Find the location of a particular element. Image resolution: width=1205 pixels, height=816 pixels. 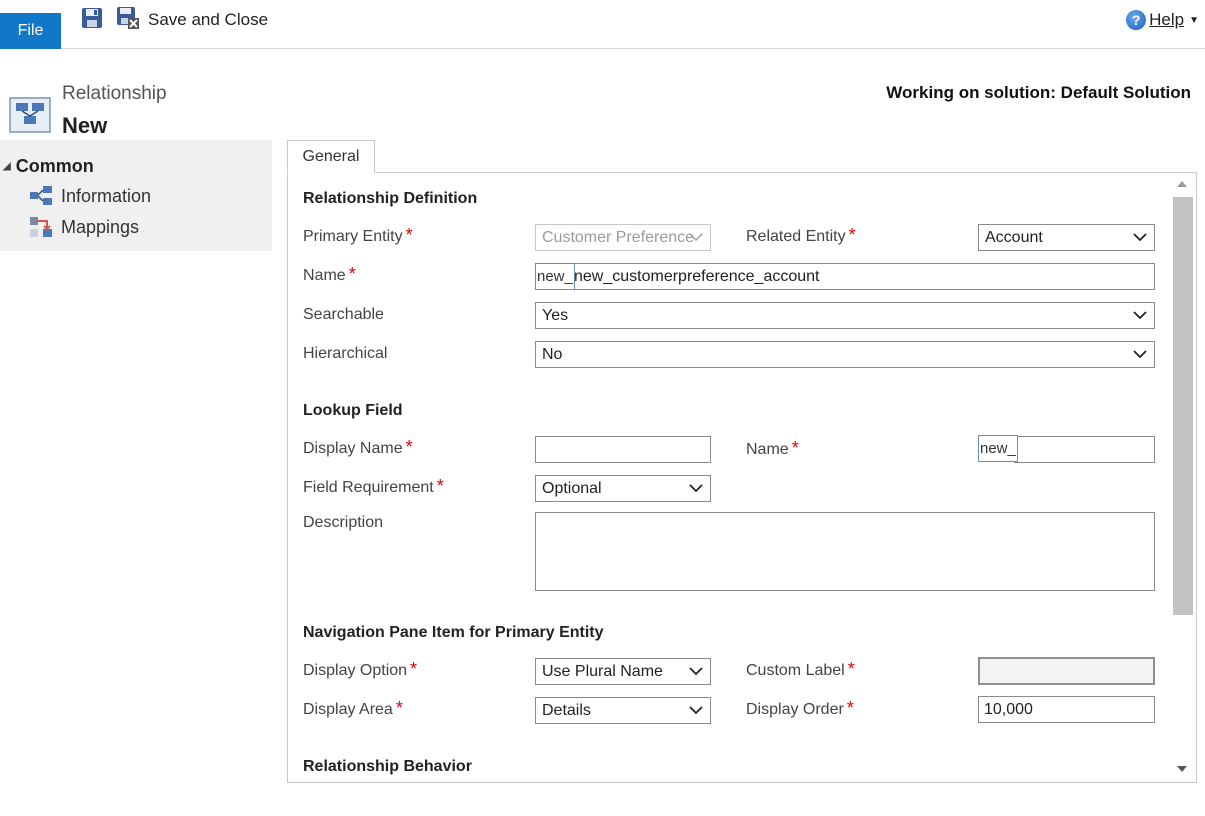

left-navigation: ◢ Common Information Mappings is located at coordinates (136, 195).